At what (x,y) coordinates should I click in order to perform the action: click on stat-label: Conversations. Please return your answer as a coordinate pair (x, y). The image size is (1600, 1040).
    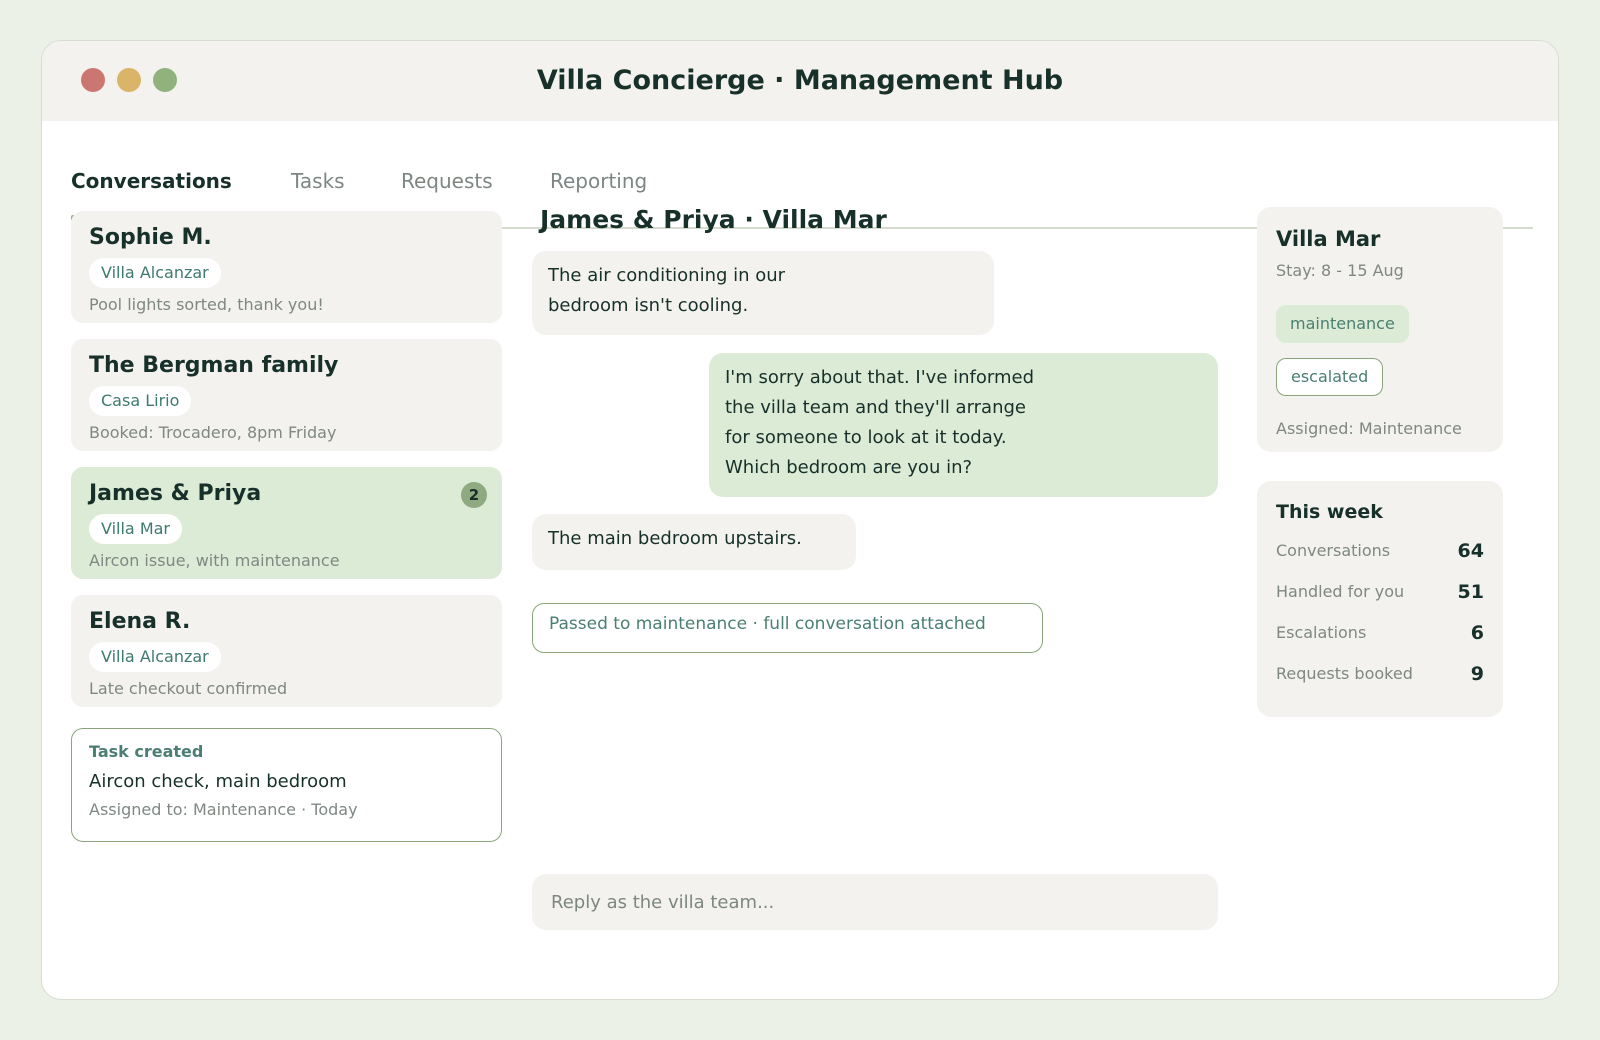
    Looking at the image, I should click on (1333, 550).